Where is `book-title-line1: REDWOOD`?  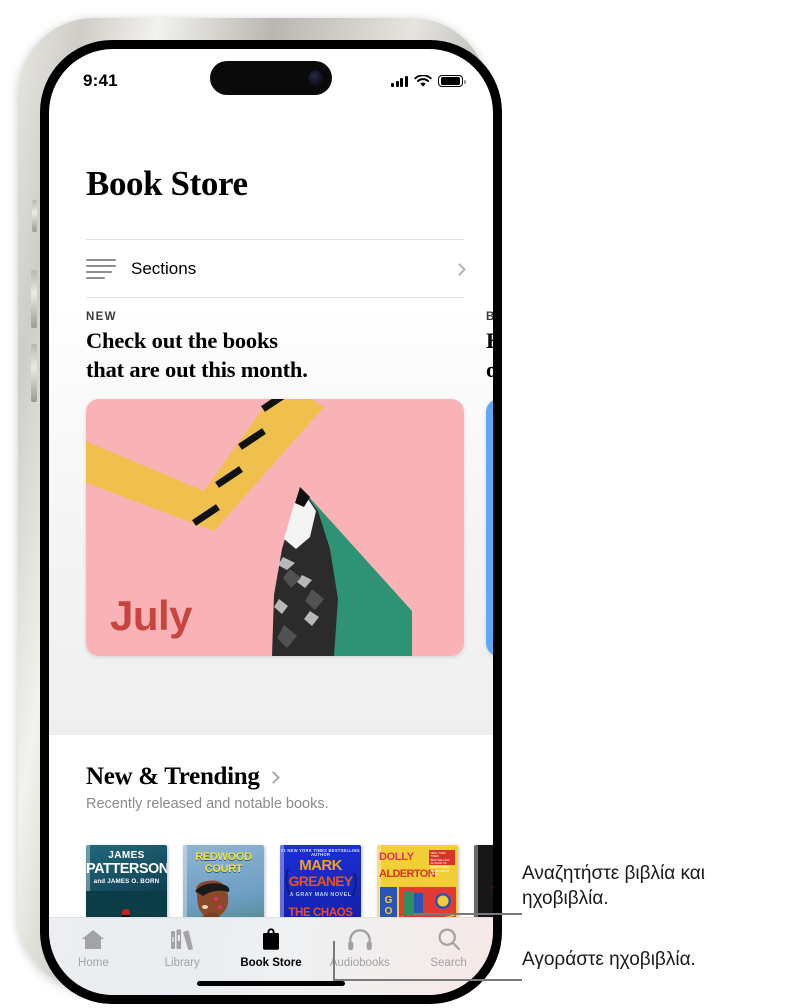 book-title-line1: REDWOOD is located at coordinates (223, 857).